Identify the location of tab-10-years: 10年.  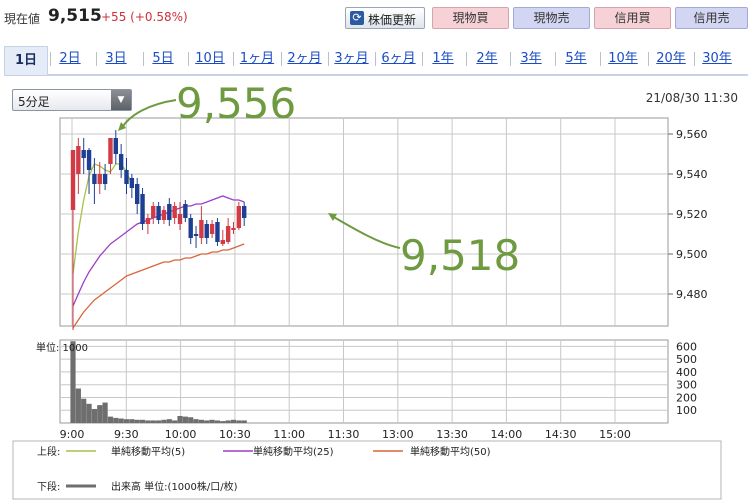
(623, 59).